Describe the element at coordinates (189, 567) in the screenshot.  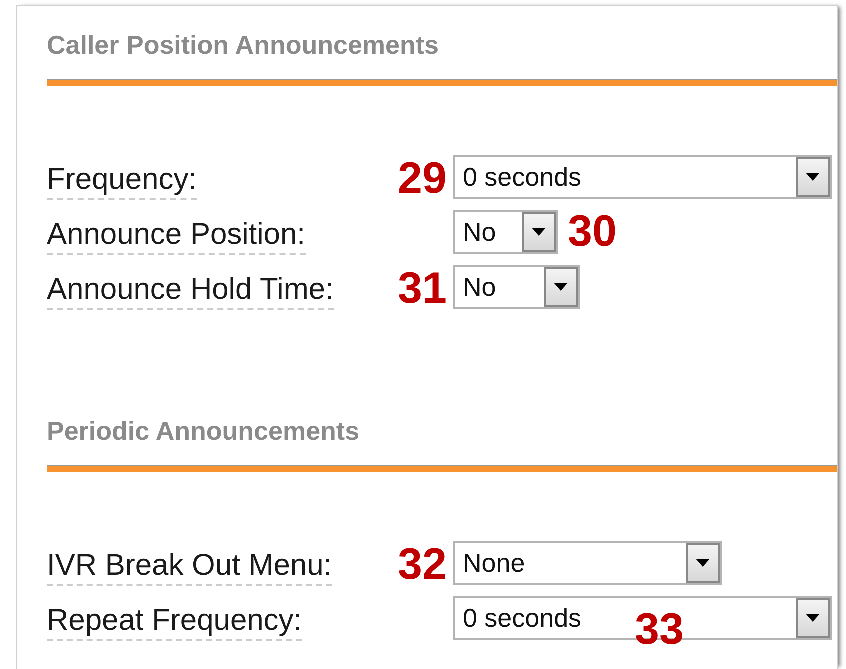
I see `field-label: IVR Break Out Menu:` at that location.